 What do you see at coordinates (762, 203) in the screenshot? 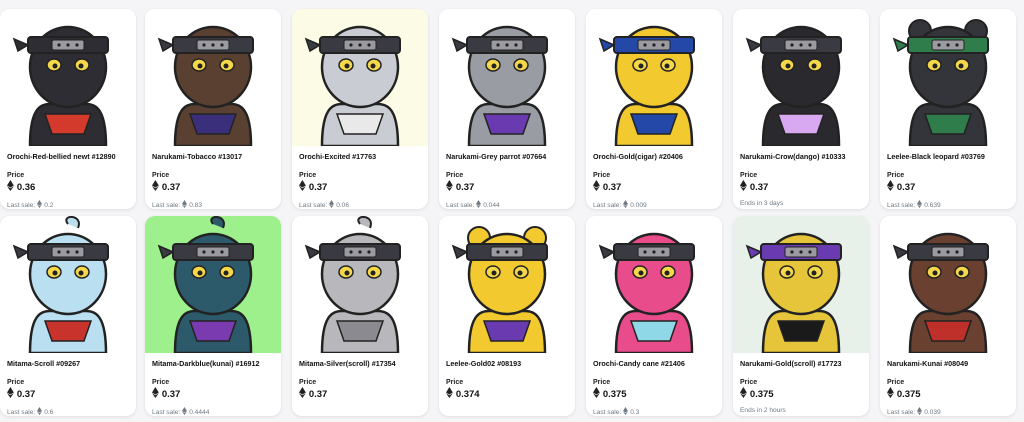
I see `footer-label: Ends in 3 days` at bounding box center [762, 203].